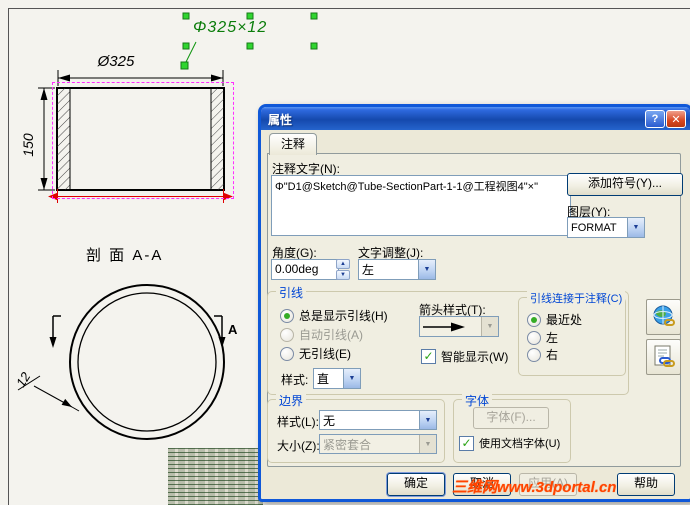 This screenshot has width=690, height=505. I want to click on close-button: ✕, so click(676, 119).